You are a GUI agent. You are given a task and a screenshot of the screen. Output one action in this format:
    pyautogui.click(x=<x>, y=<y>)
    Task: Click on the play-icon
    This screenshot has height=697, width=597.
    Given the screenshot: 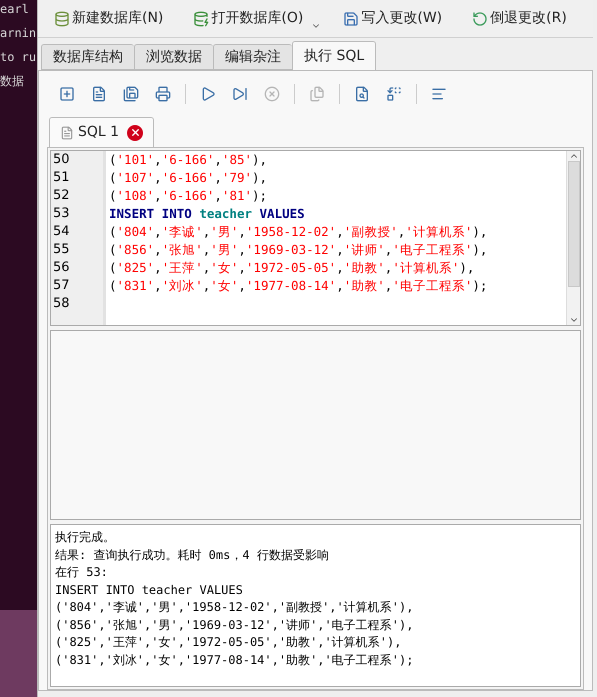 What is the action you would take?
    pyautogui.click(x=208, y=94)
    